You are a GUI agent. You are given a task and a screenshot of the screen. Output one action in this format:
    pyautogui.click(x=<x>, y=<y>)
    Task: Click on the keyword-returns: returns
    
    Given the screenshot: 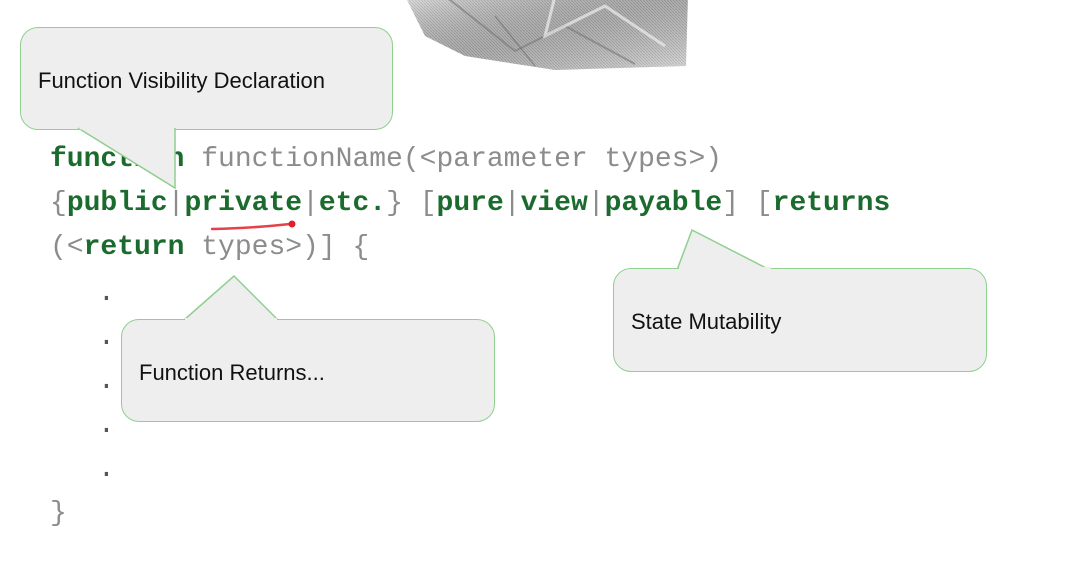 What is the action you would take?
    pyautogui.click(x=831, y=203)
    